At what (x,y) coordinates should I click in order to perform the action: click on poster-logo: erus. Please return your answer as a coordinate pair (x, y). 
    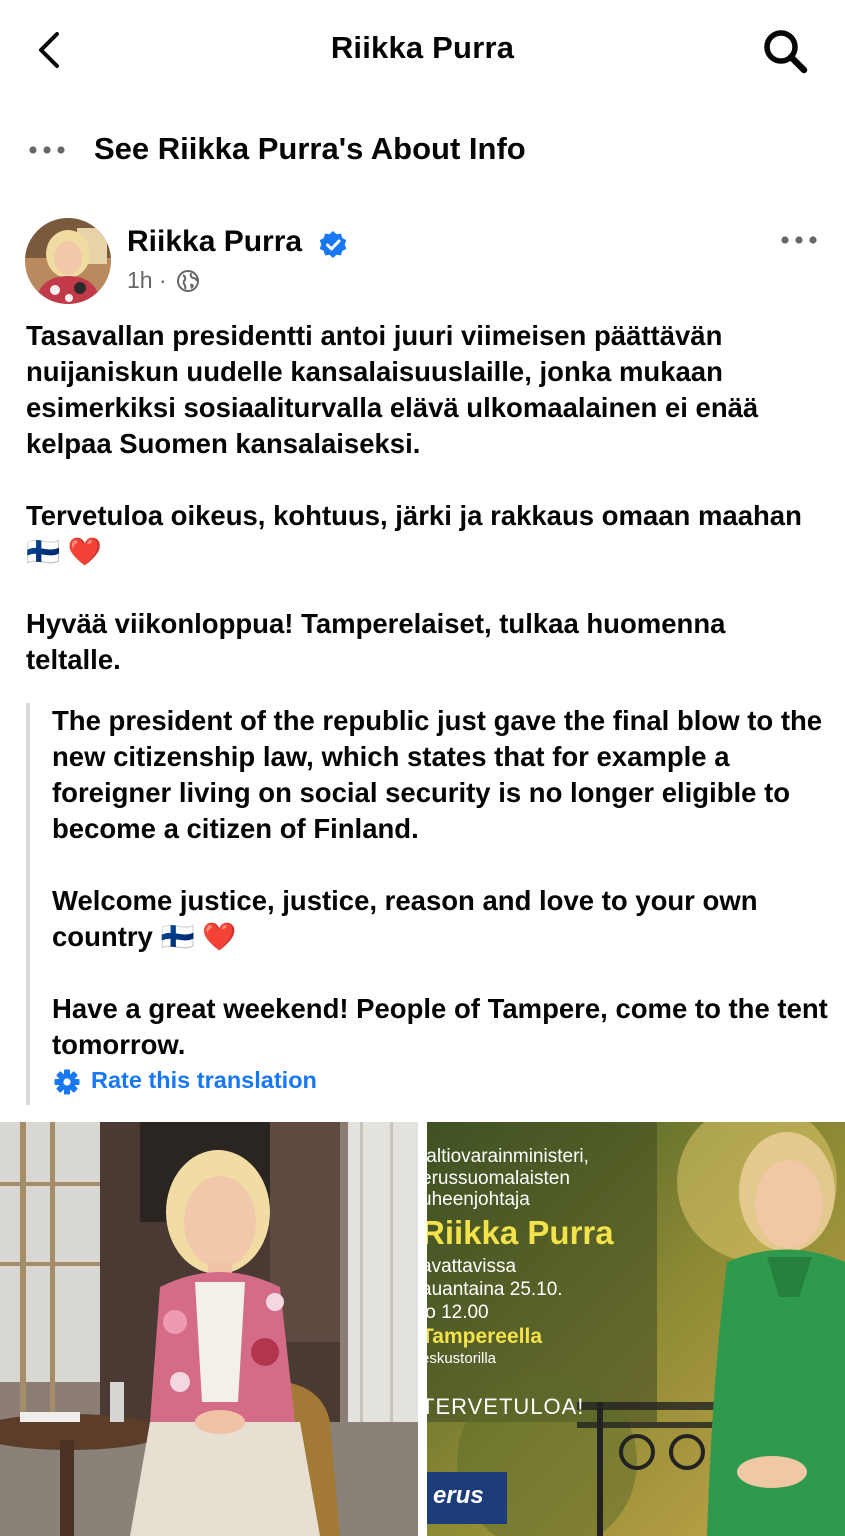
    Looking at the image, I should click on (458, 1495).